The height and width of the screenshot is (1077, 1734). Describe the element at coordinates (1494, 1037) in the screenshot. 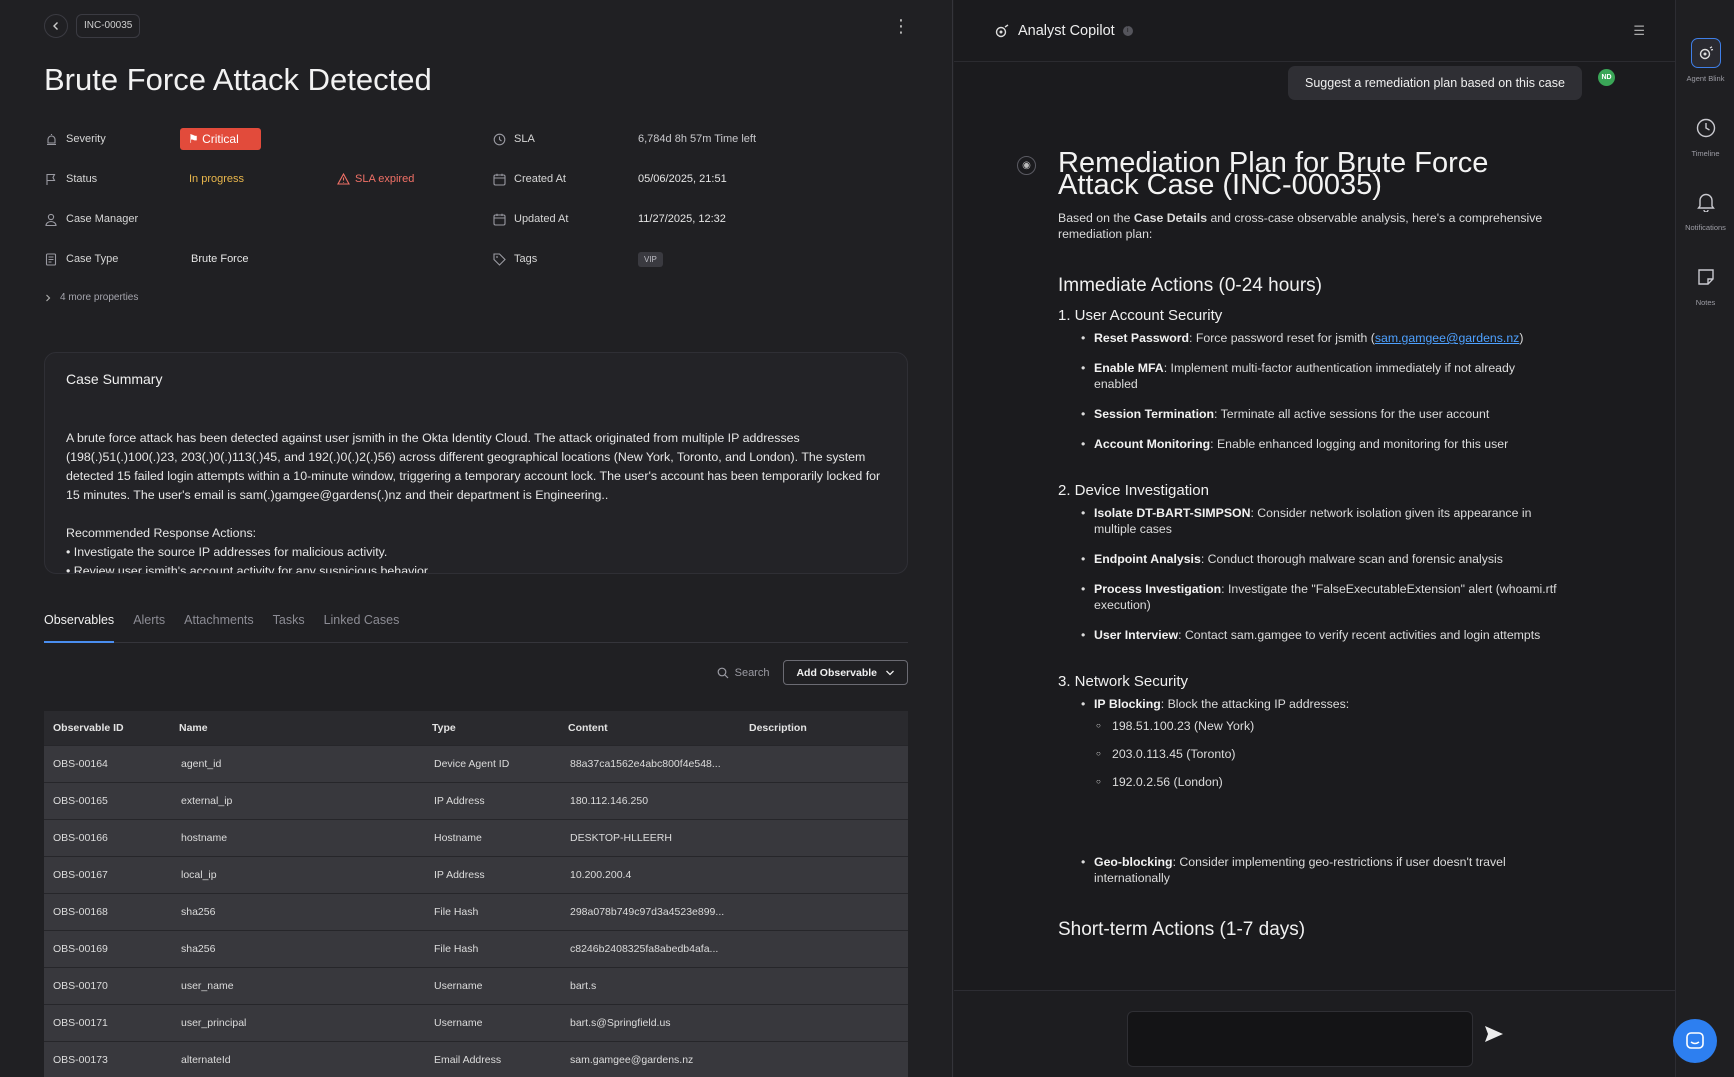

I see `send-icon` at that location.